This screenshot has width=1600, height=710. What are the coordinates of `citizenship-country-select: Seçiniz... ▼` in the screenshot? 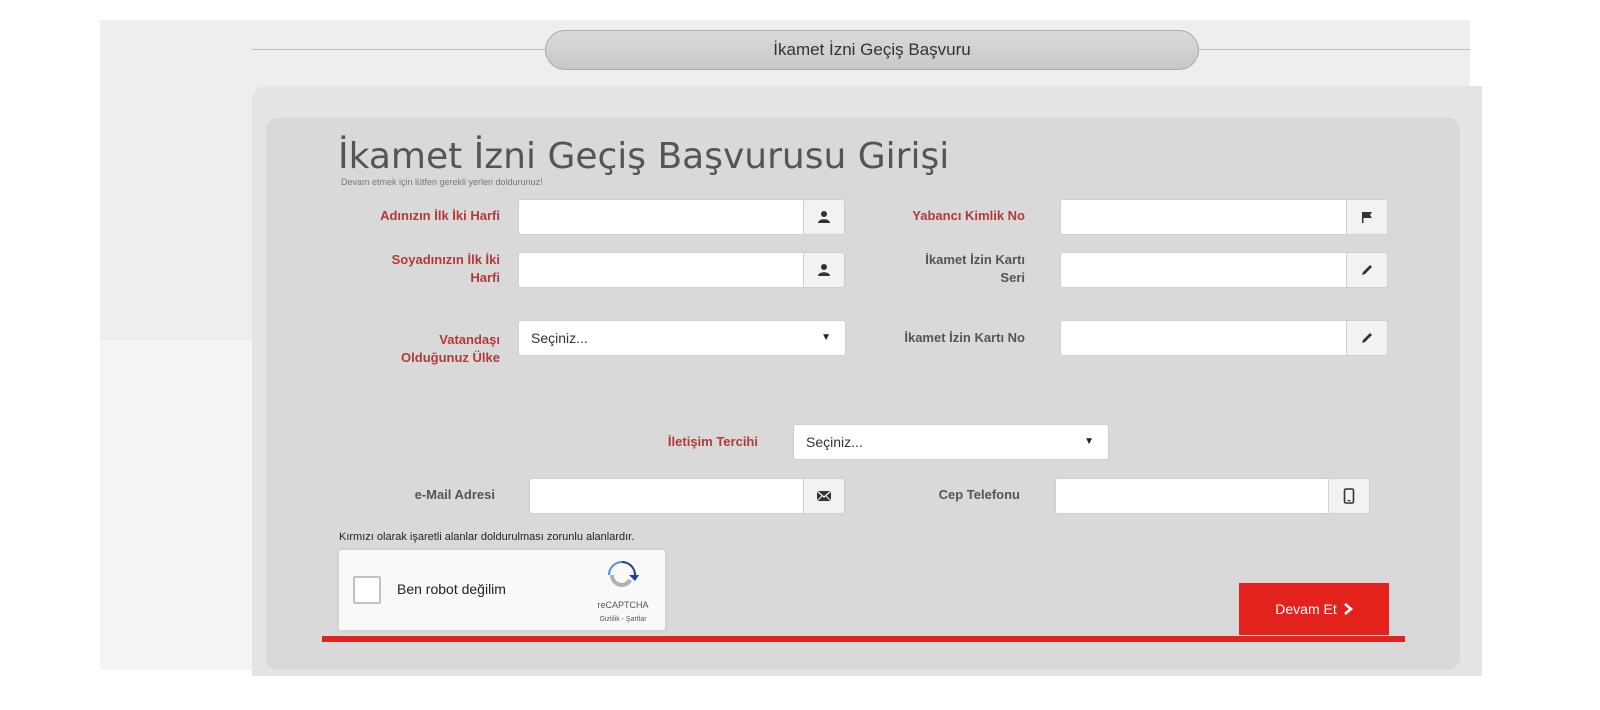 It's located at (682, 338).